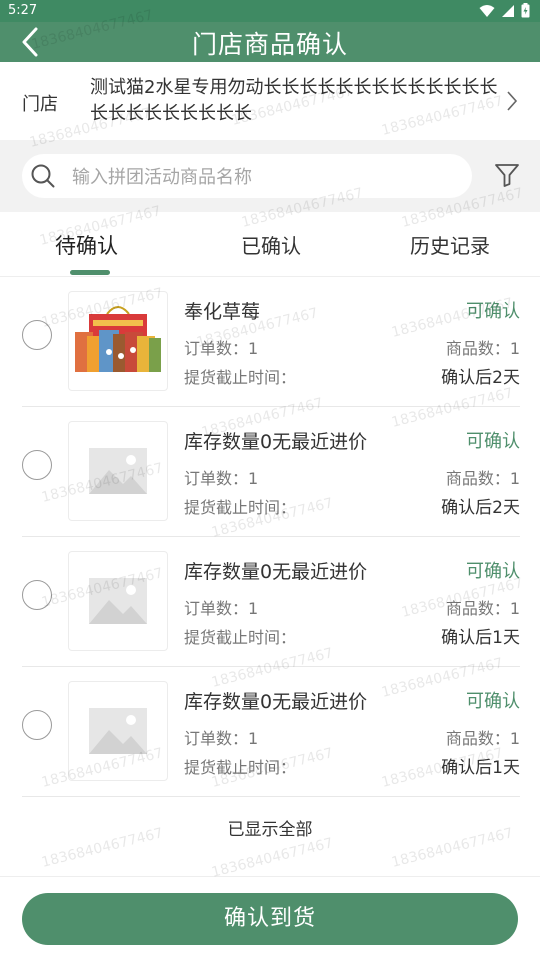 Image resolution: width=540 pixels, height=961 pixels. Describe the element at coordinates (271, 342) in the screenshot. I see `list-item: 奉化草莓 可确认 订单数：1 商品数：1 提货截止时间： 确认后2天` at that location.